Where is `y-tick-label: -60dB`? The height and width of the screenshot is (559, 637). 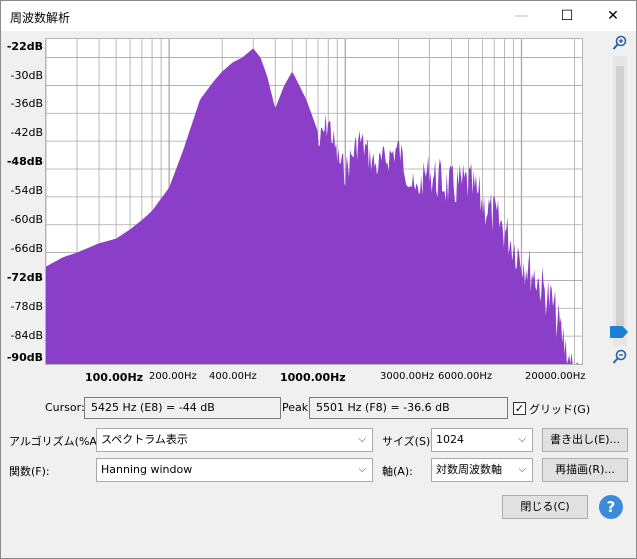 y-tick-label: -60dB is located at coordinates (27, 219).